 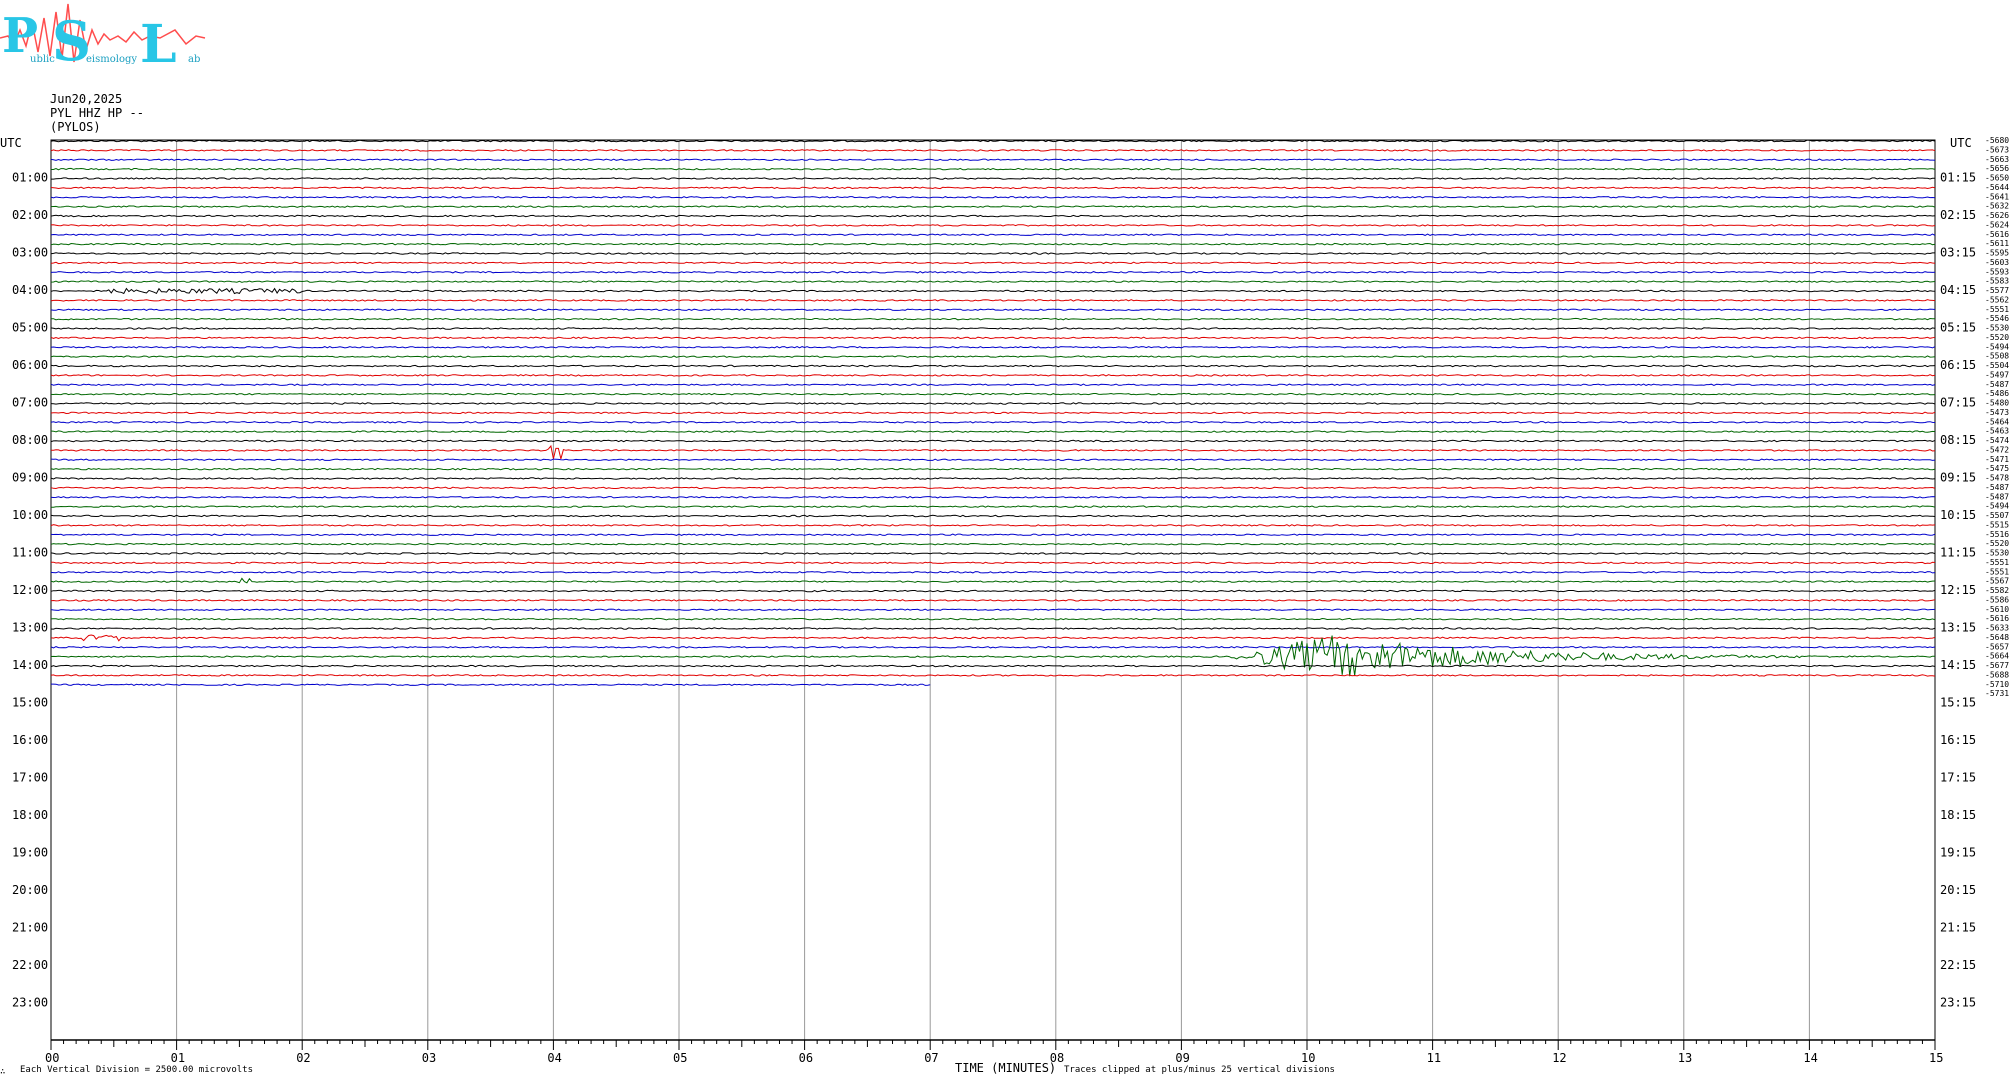 What do you see at coordinates (30, 1003) in the screenshot?
I see `left-hour-label: 23:00` at bounding box center [30, 1003].